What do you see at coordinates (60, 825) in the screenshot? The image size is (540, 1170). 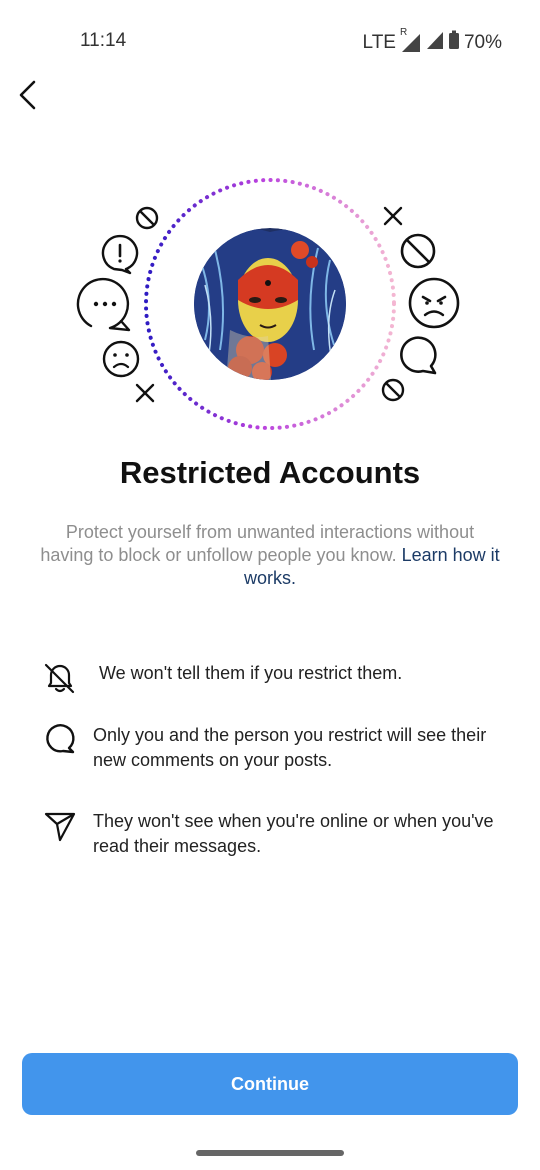 I see `send-icon` at bounding box center [60, 825].